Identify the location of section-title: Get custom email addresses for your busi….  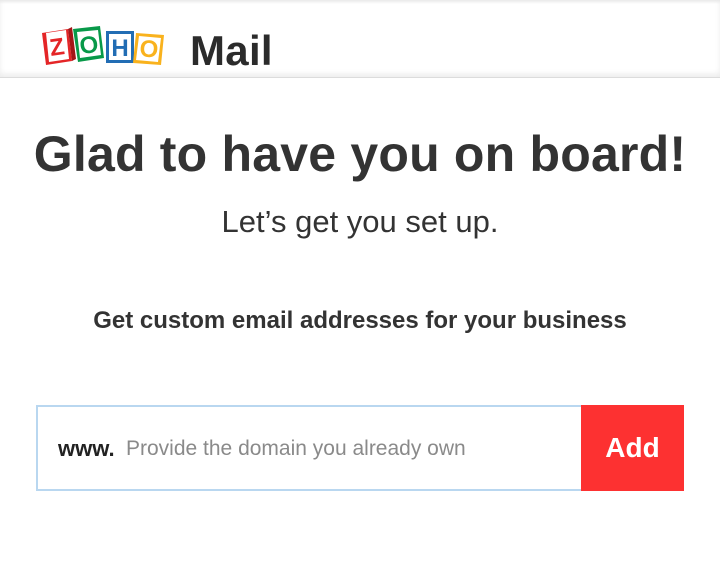
(360, 320).